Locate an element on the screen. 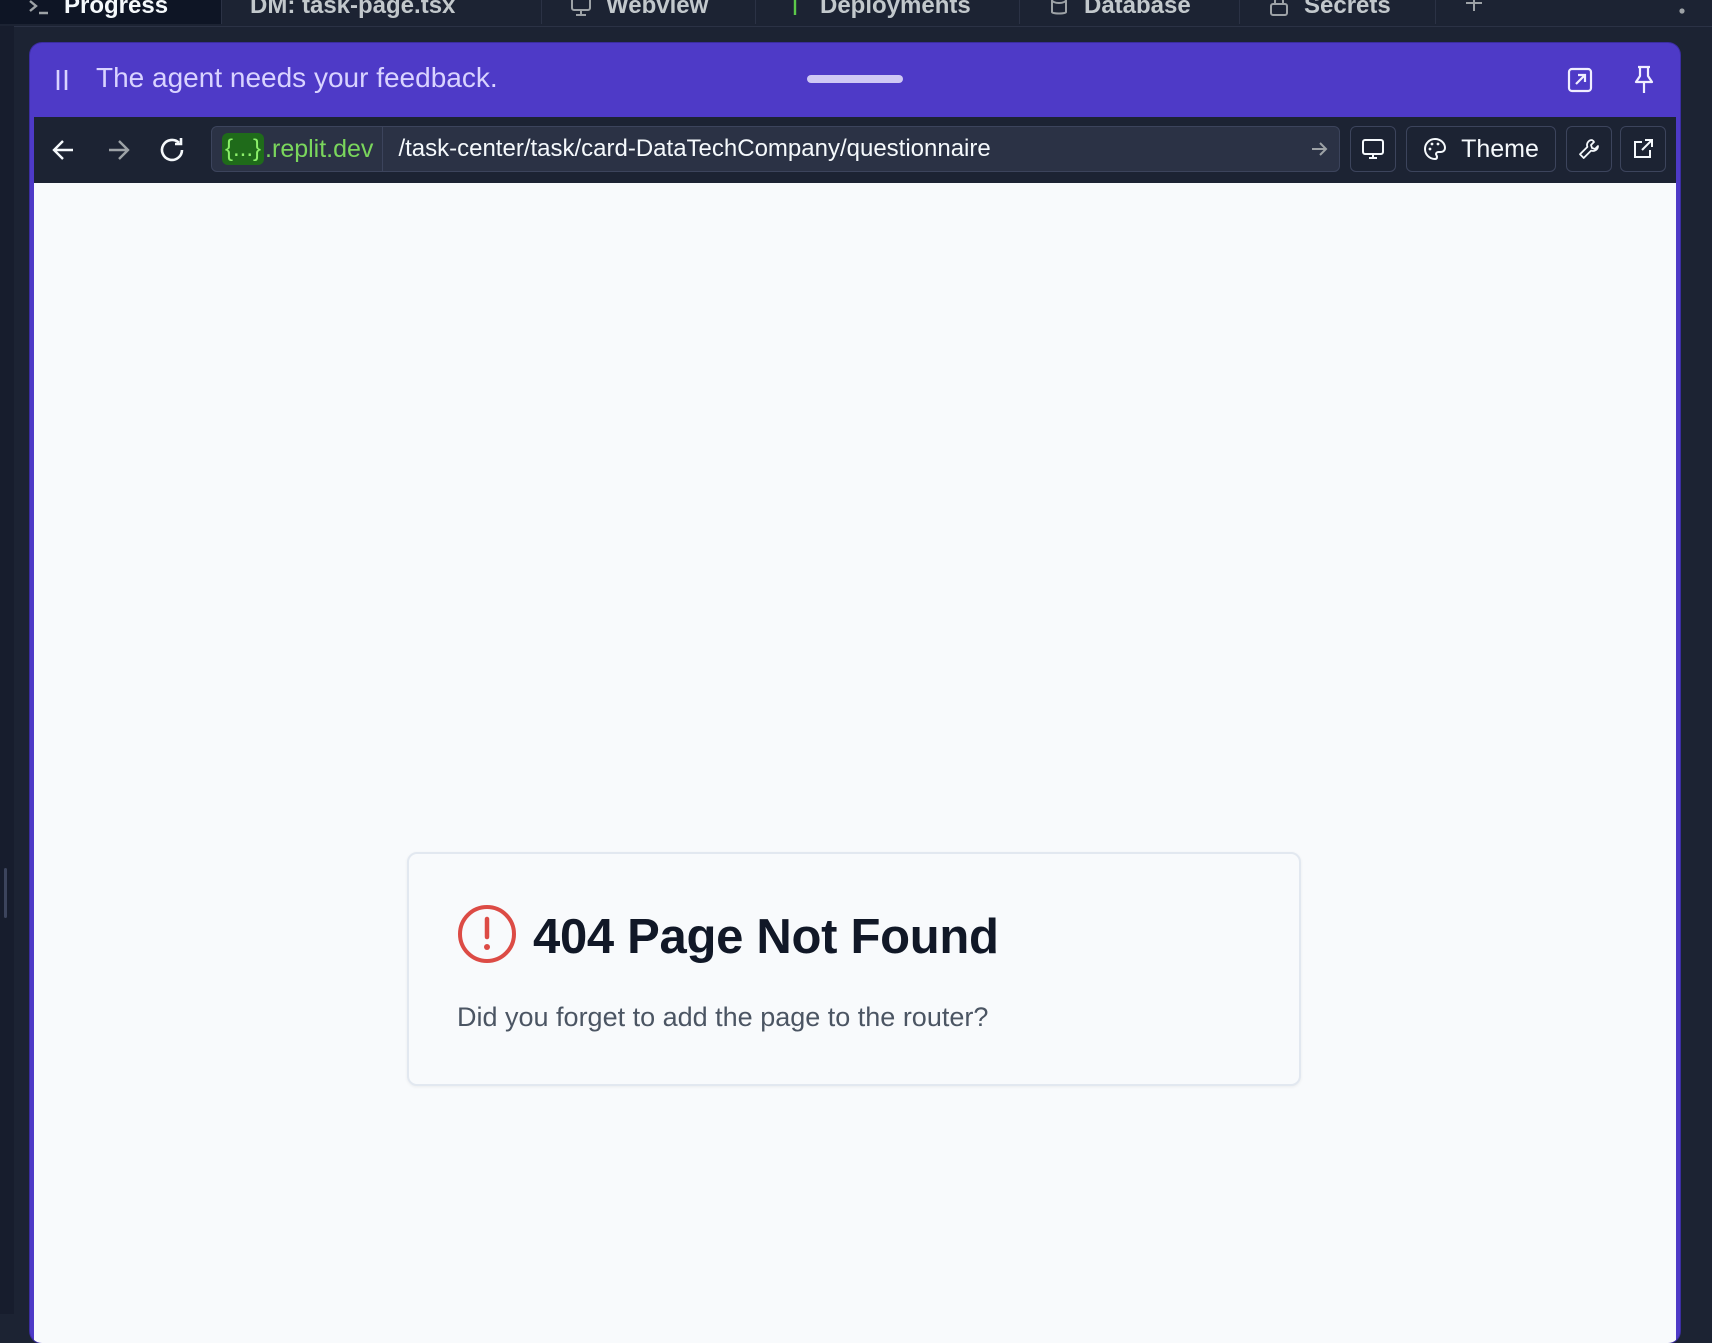 Image resolution: width=1712 pixels, height=1343 pixels. tab-deployments: Deployments is located at coordinates (888, 12).